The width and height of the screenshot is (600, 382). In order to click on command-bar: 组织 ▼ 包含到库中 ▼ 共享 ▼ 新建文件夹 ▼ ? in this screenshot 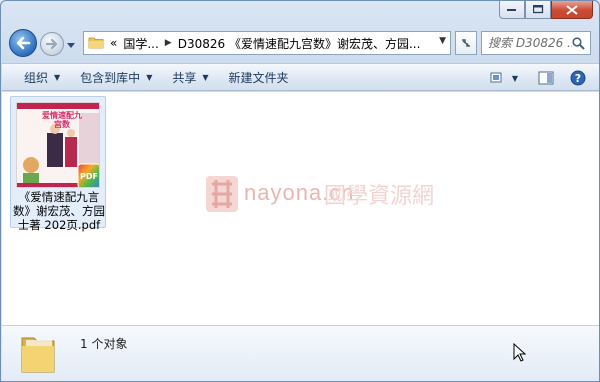, I will do `click(300, 77)`.